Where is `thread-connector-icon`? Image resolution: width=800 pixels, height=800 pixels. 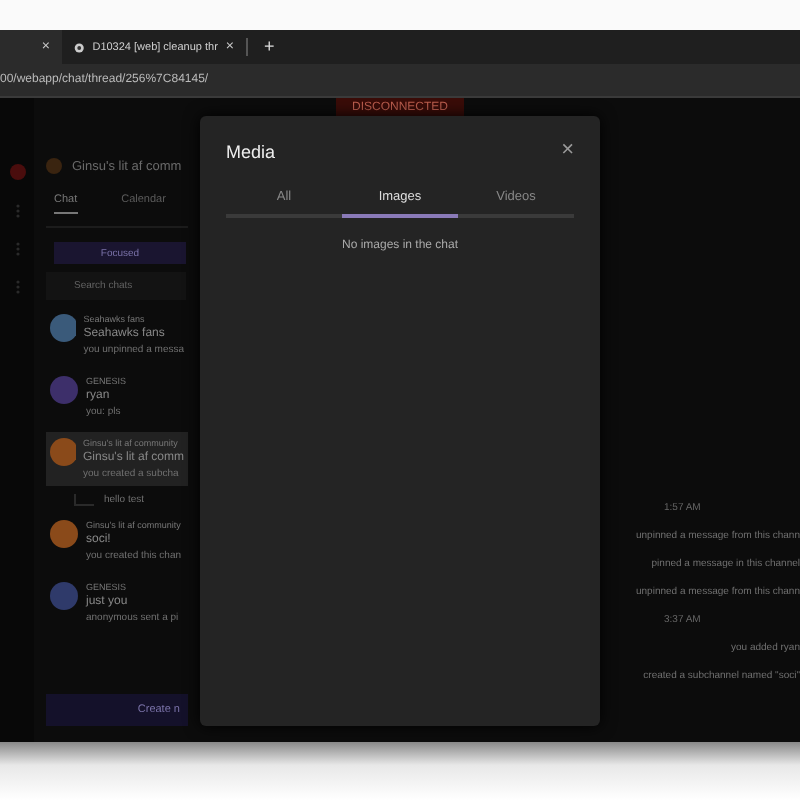
thread-connector-icon is located at coordinates (84, 500).